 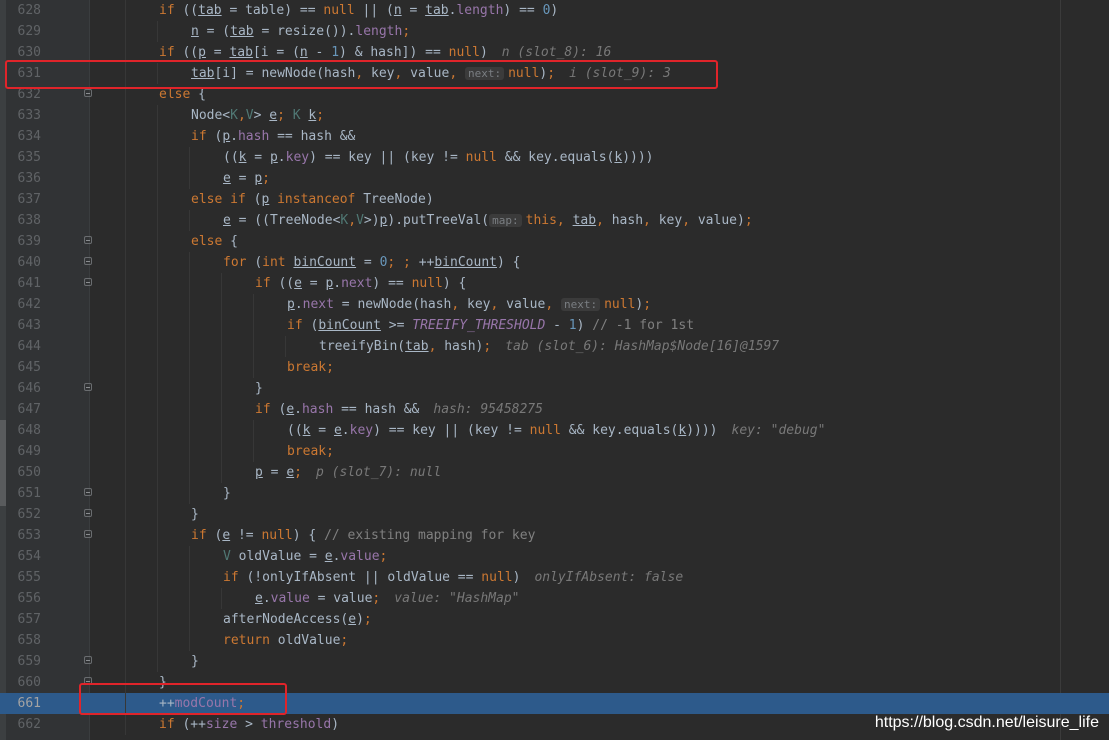 What do you see at coordinates (23, 388) in the screenshot?
I see `line-number: 646` at bounding box center [23, 388].